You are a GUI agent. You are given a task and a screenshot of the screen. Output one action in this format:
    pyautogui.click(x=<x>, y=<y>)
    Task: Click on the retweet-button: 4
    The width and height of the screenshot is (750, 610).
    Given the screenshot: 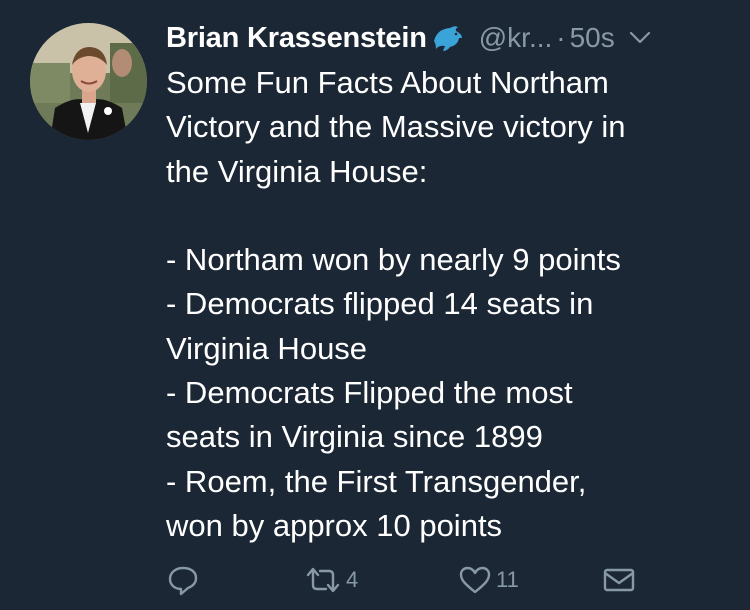 What is the action you would take?
    pyautogui.click(x=331, y=580)
    